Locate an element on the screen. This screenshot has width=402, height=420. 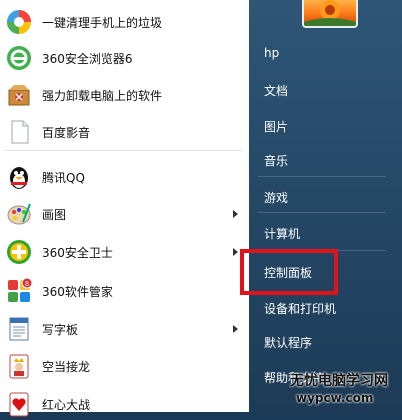
watermark-url: wypcw.com is located at coordinates (335, 398).